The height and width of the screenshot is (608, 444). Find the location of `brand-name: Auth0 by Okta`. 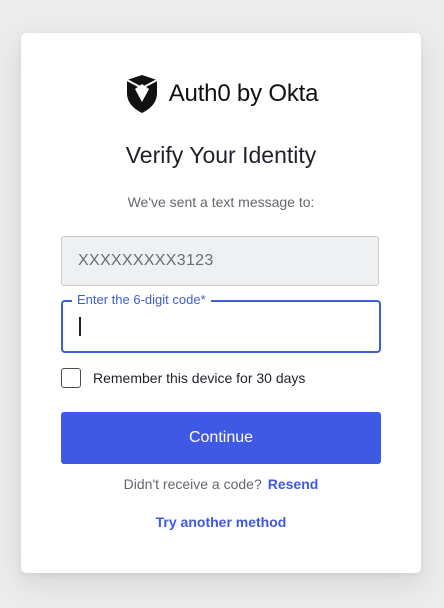

brand-name: Auth0 by Okta is located at coordinates (243, 93).